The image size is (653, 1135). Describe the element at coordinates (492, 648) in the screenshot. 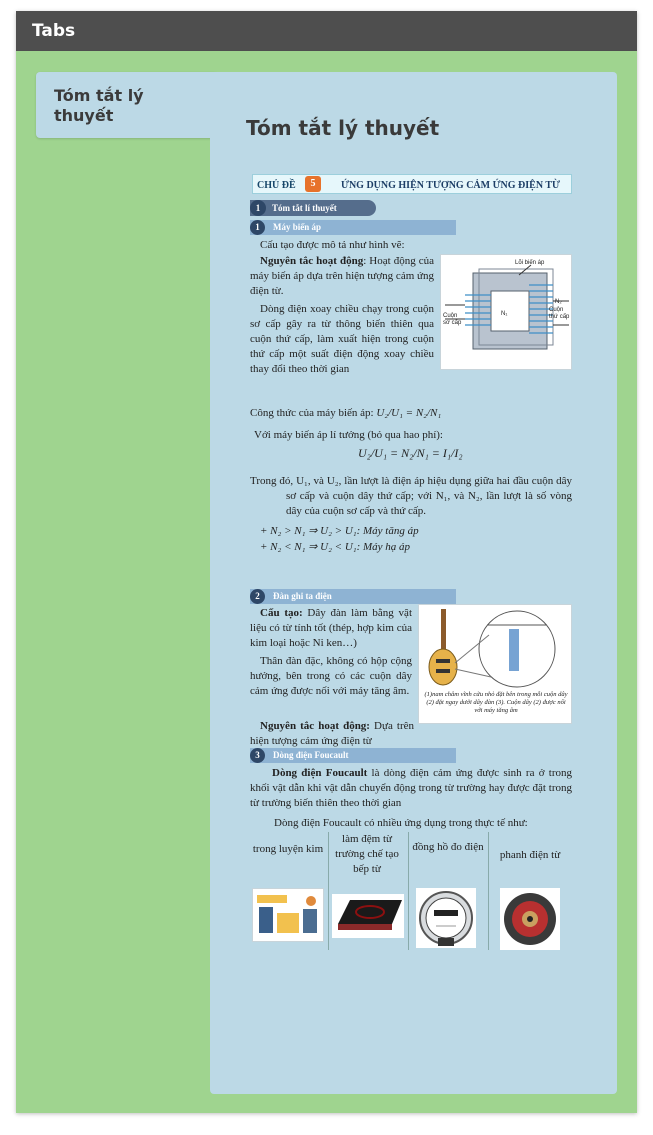

I see `guitar-icon` at that location.